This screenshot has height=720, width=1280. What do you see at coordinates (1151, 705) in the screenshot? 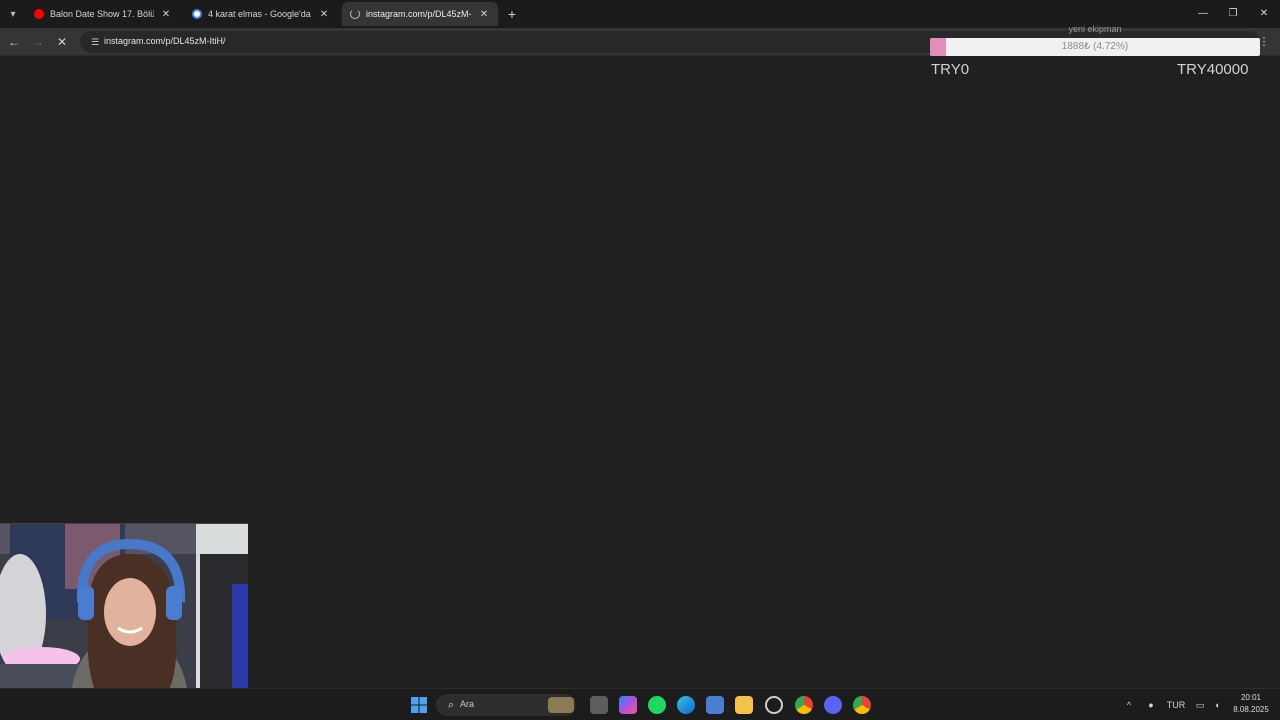
I see `microphone-icon: ●` at bounding box center [1151, 705].